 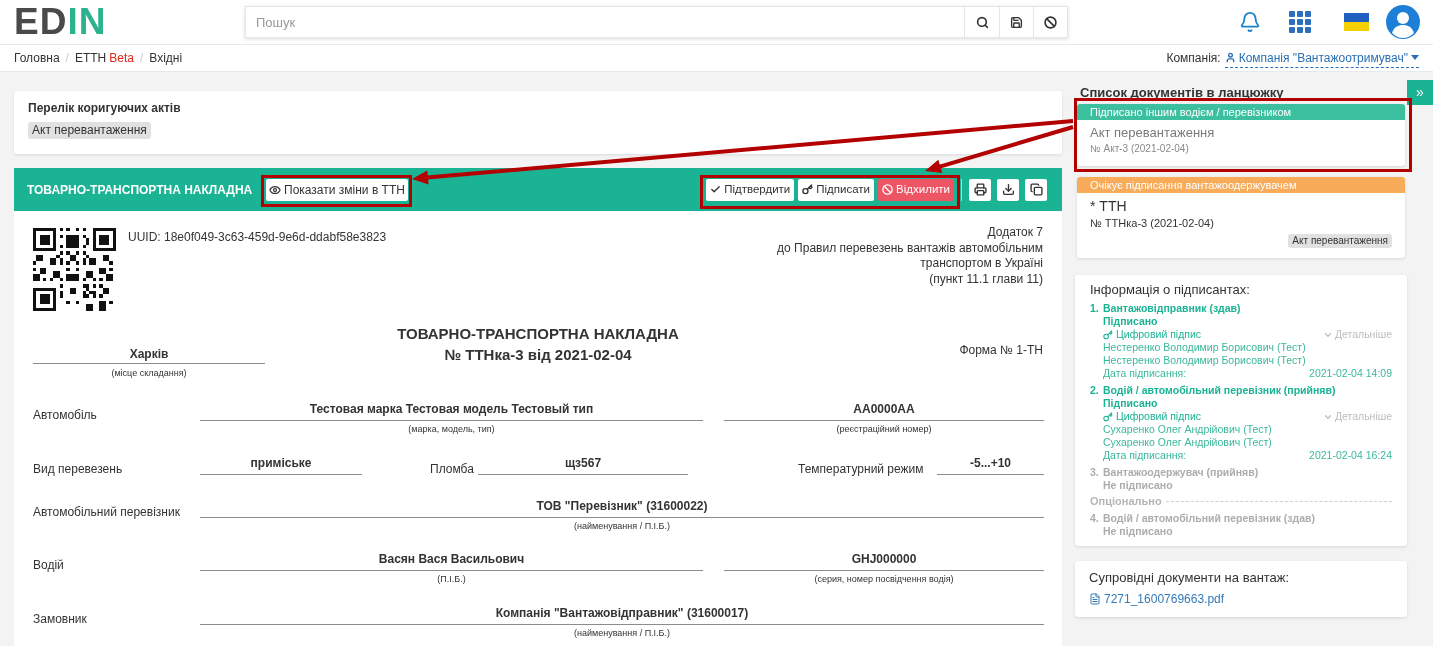 I want to click on signer-role: Вантажоодержувач (прийняв), so click(x=1181, y=472).